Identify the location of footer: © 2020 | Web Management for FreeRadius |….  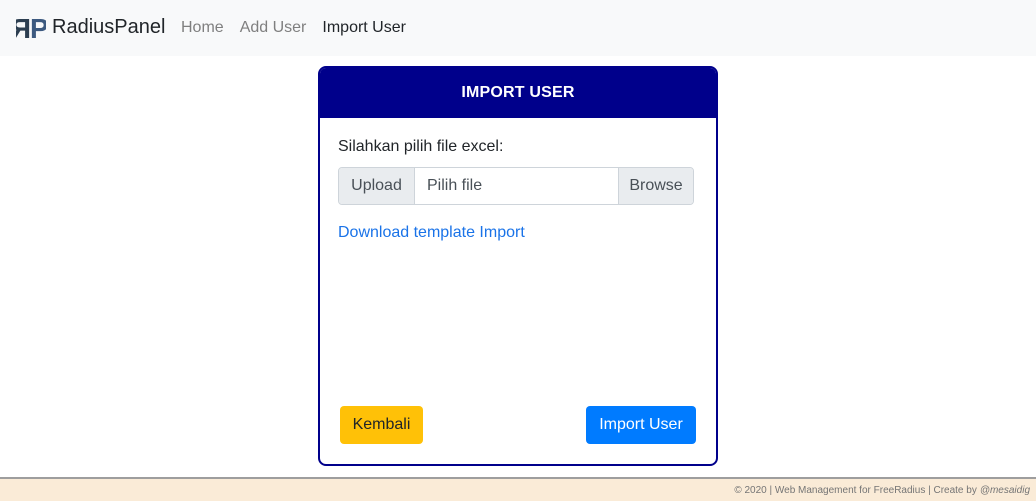
(518, 489).